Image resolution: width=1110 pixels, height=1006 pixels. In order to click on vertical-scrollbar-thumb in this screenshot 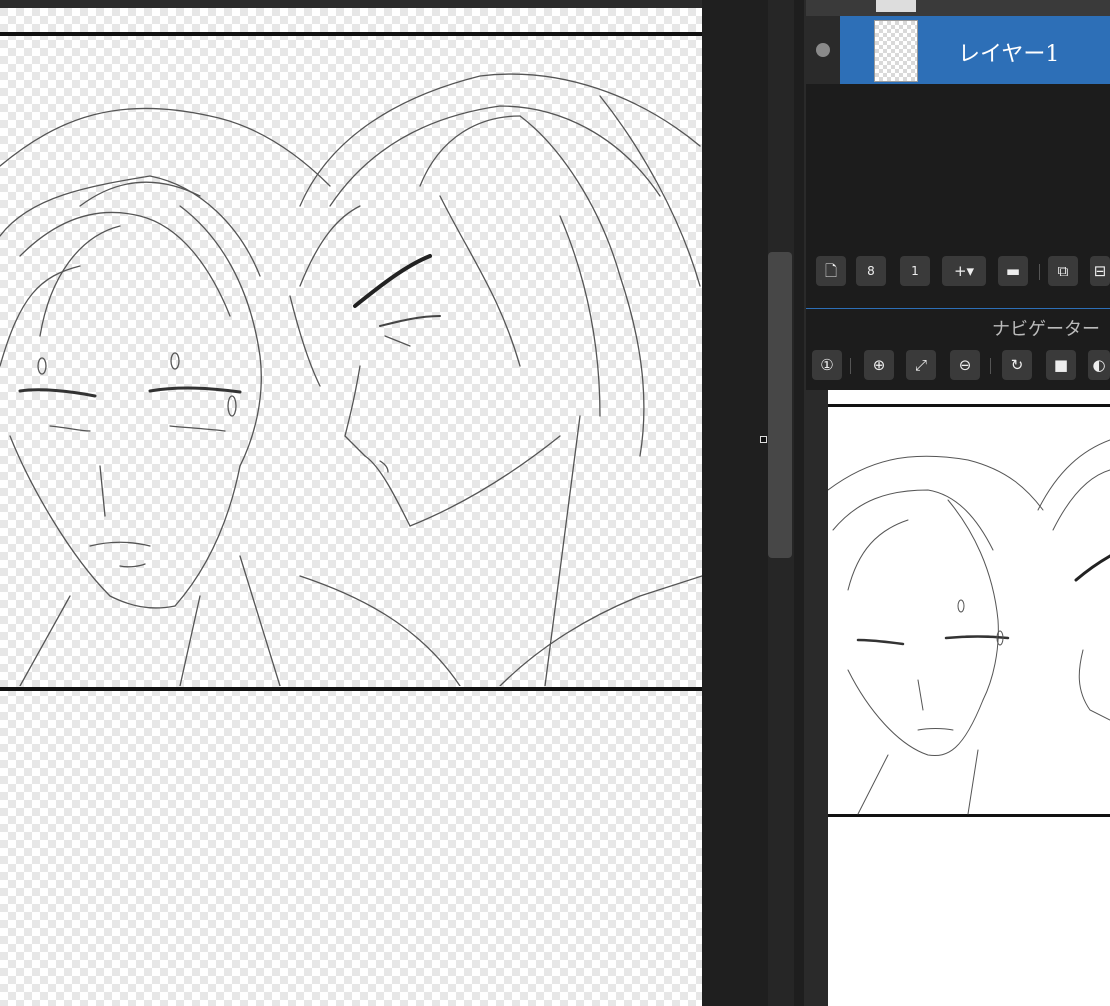, I will do `click(780, 405)`.